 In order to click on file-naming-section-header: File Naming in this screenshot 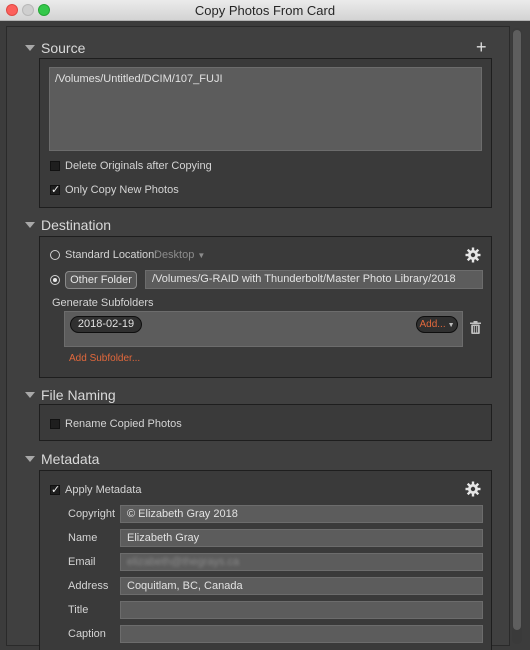, I will do `click(70, 395)`.